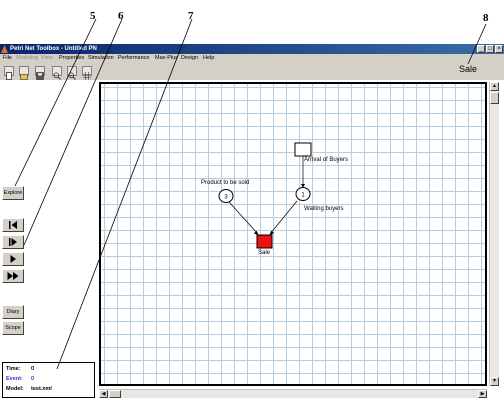  I want to click on step-back-icon, so click(13, 225).